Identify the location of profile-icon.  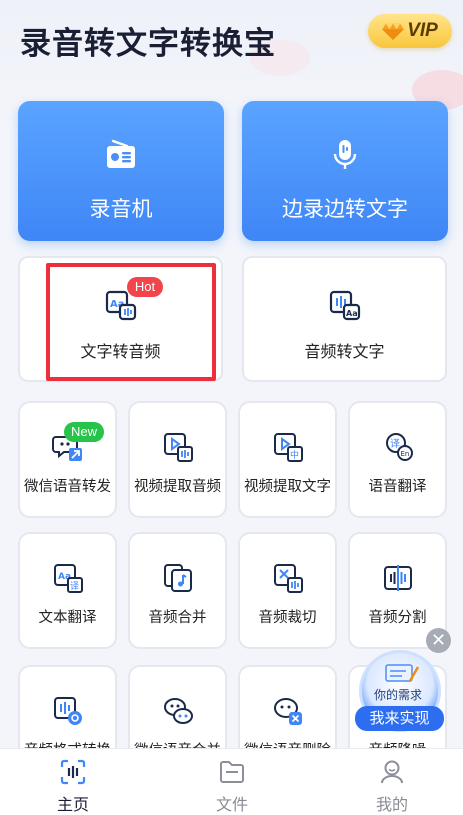
(392, 772).